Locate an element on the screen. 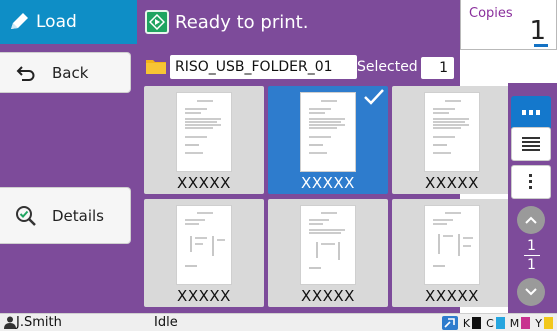 The image size is (557, 331). ink-black: K is located at coordinates (472, 323).